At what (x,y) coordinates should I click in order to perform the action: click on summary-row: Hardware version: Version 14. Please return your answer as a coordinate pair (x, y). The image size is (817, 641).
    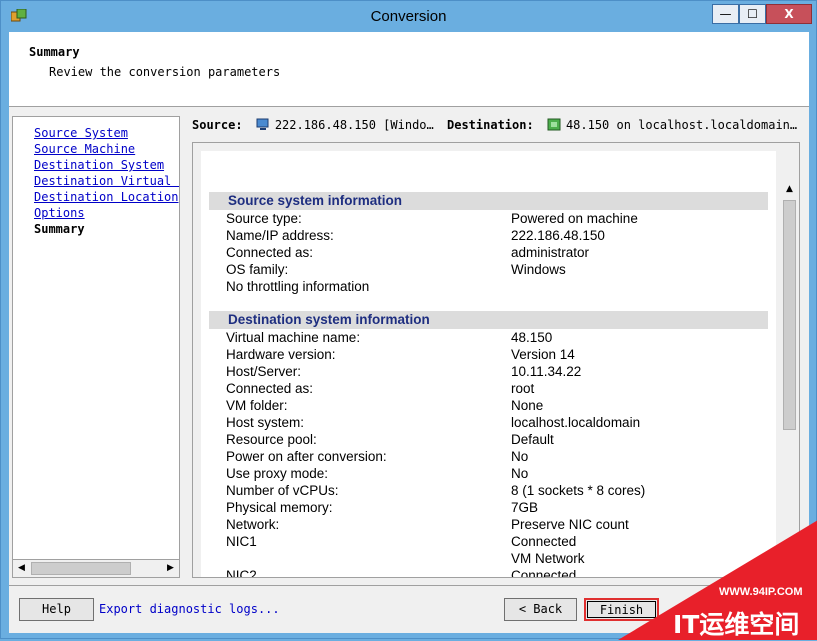
    Looking at the image, I should click on (498, 354).